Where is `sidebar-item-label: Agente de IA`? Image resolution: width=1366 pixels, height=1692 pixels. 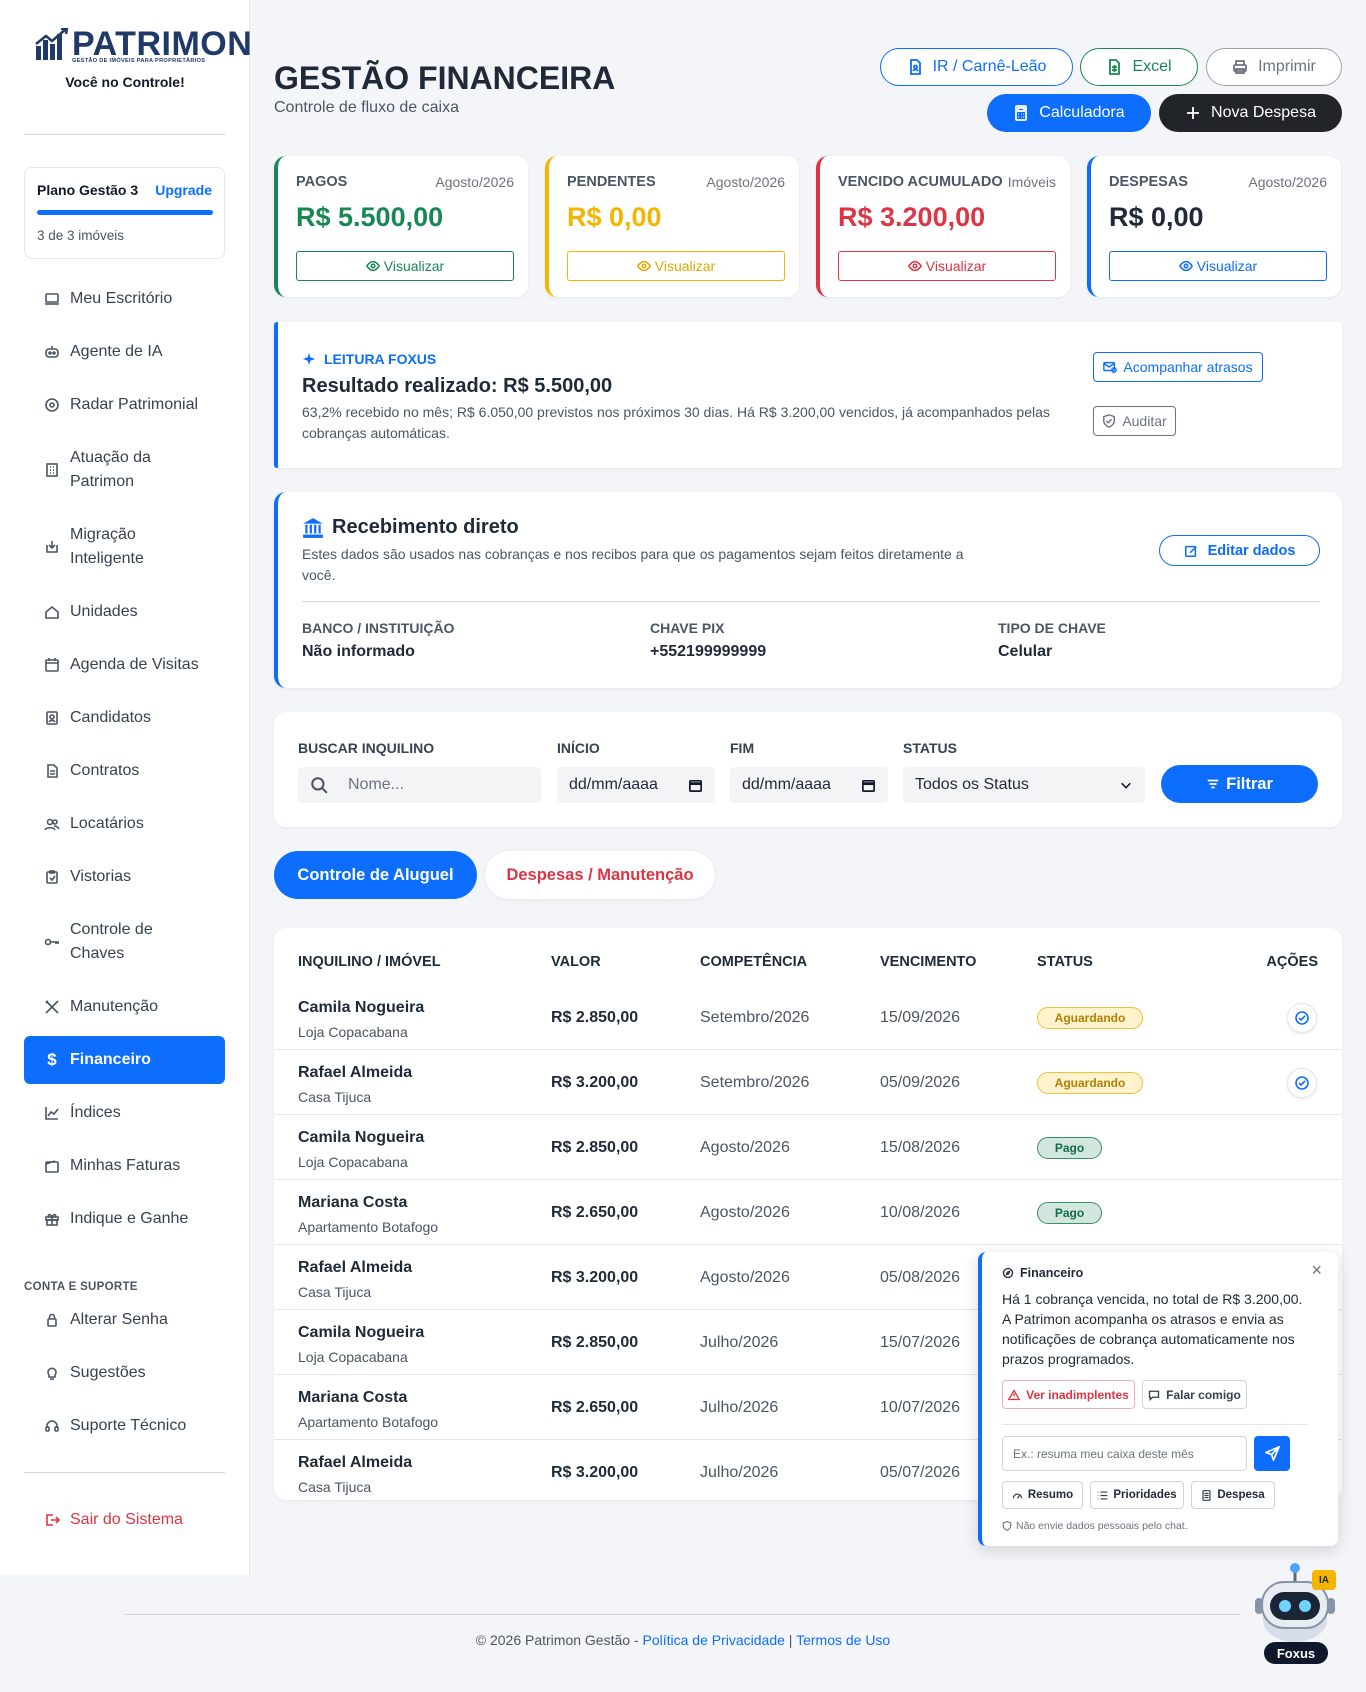
sidebar-item-label: Agente de IA is located at coordinates (116, 351).